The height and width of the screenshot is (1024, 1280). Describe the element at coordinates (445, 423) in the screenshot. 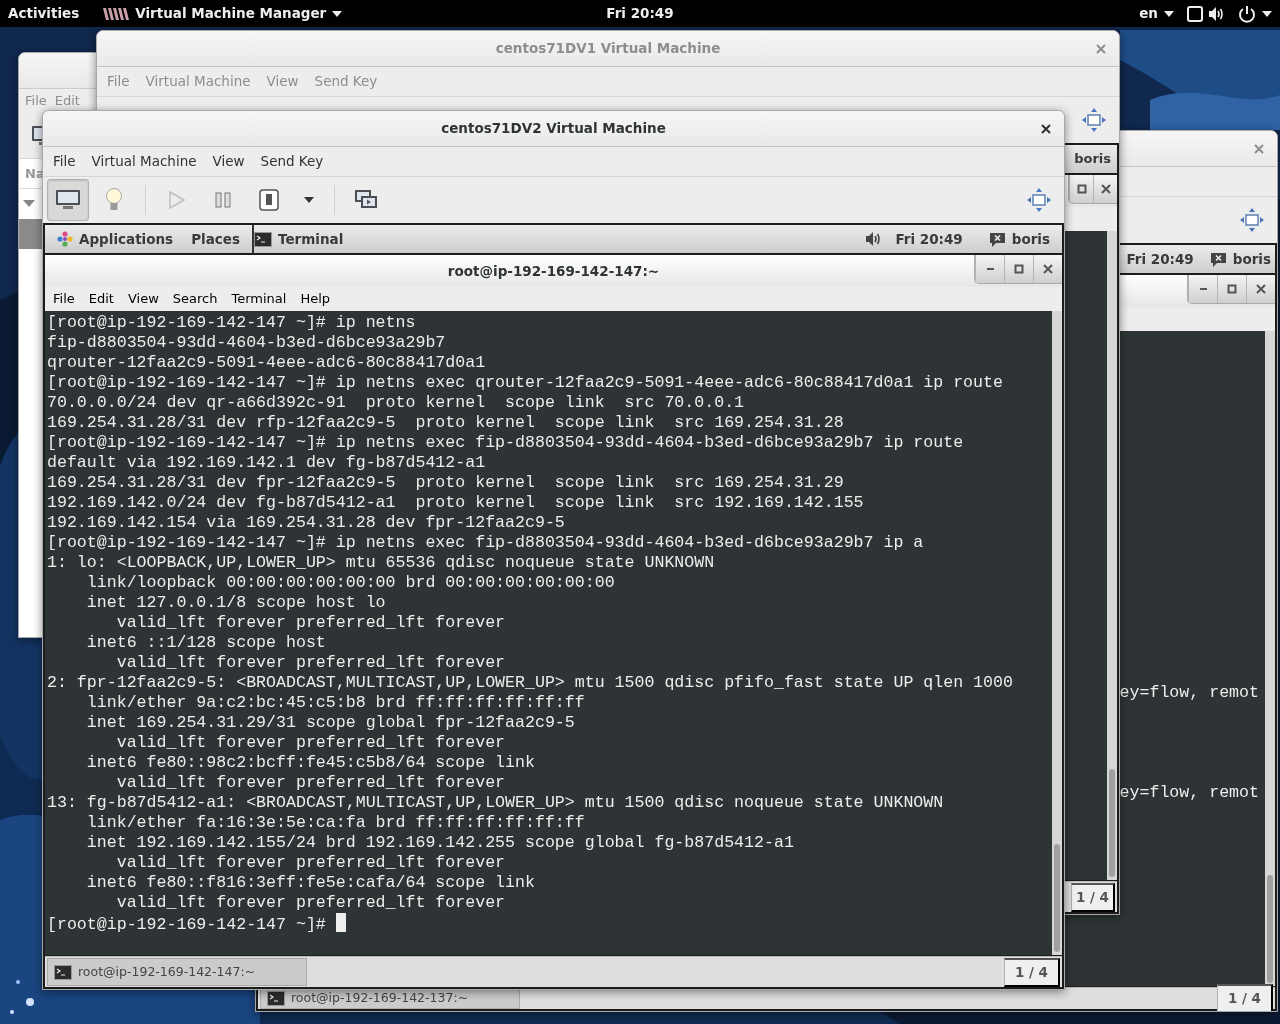

I see `terminal-line: 169.254.31.28/31 dev rfp-12faa2c9-5 proto kernel scope link src 169.254.31.28` at that location.